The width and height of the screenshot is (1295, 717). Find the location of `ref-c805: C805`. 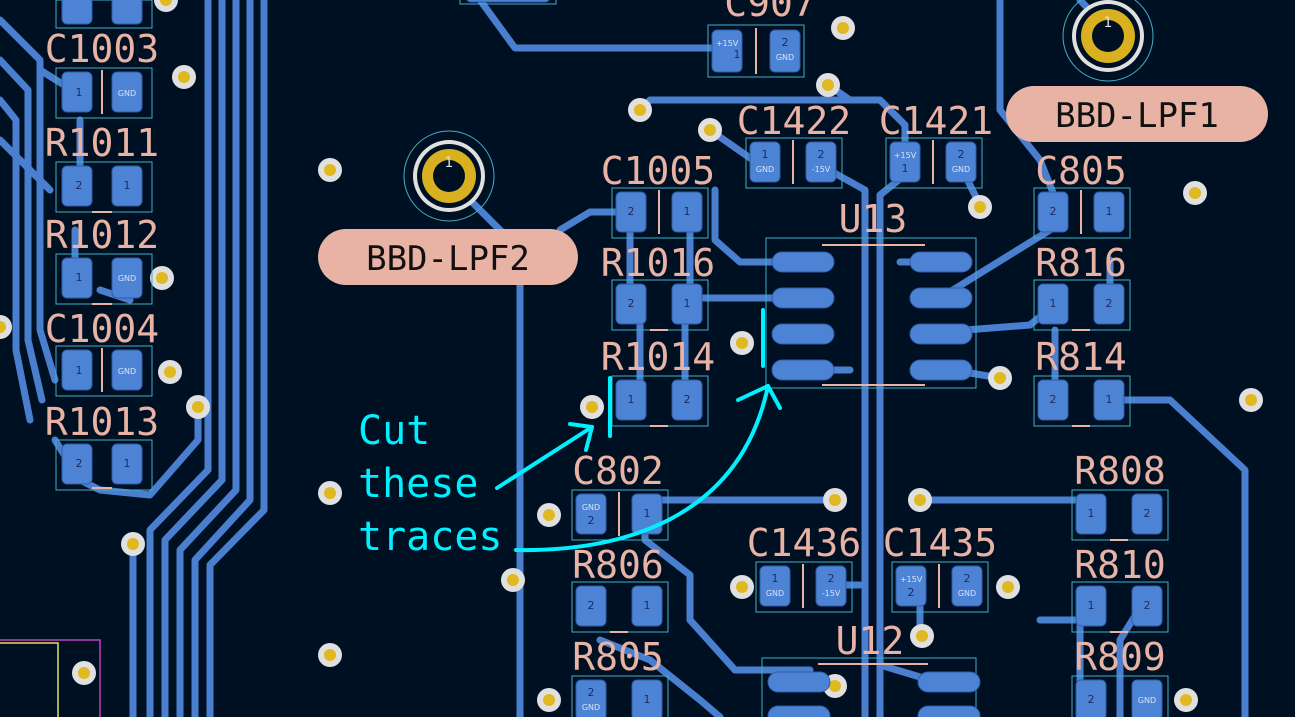

ref-c805: C805 is located at coordinates (1081, 171).